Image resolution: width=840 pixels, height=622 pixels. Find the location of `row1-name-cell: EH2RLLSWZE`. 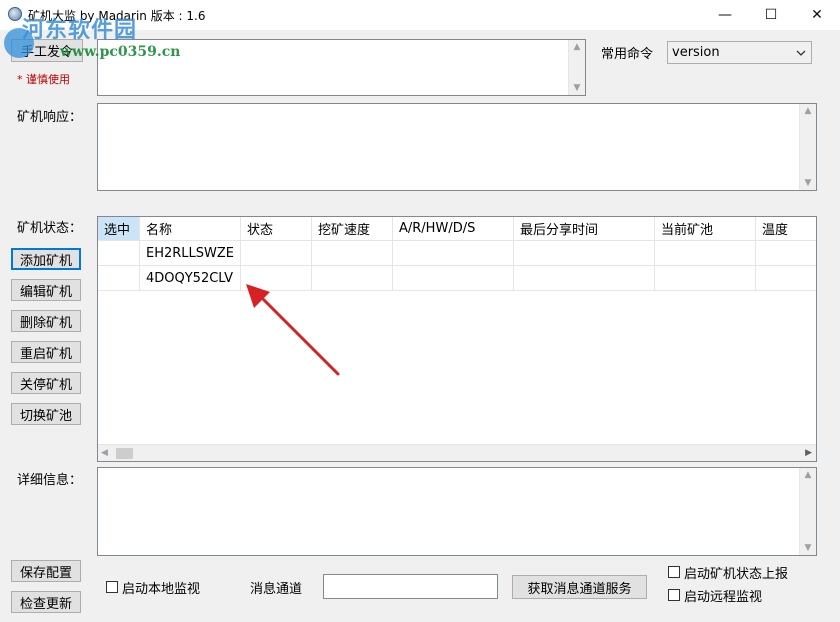

row1-name-cell: EH2RLLSWZE is located at coordinates (190, 253).